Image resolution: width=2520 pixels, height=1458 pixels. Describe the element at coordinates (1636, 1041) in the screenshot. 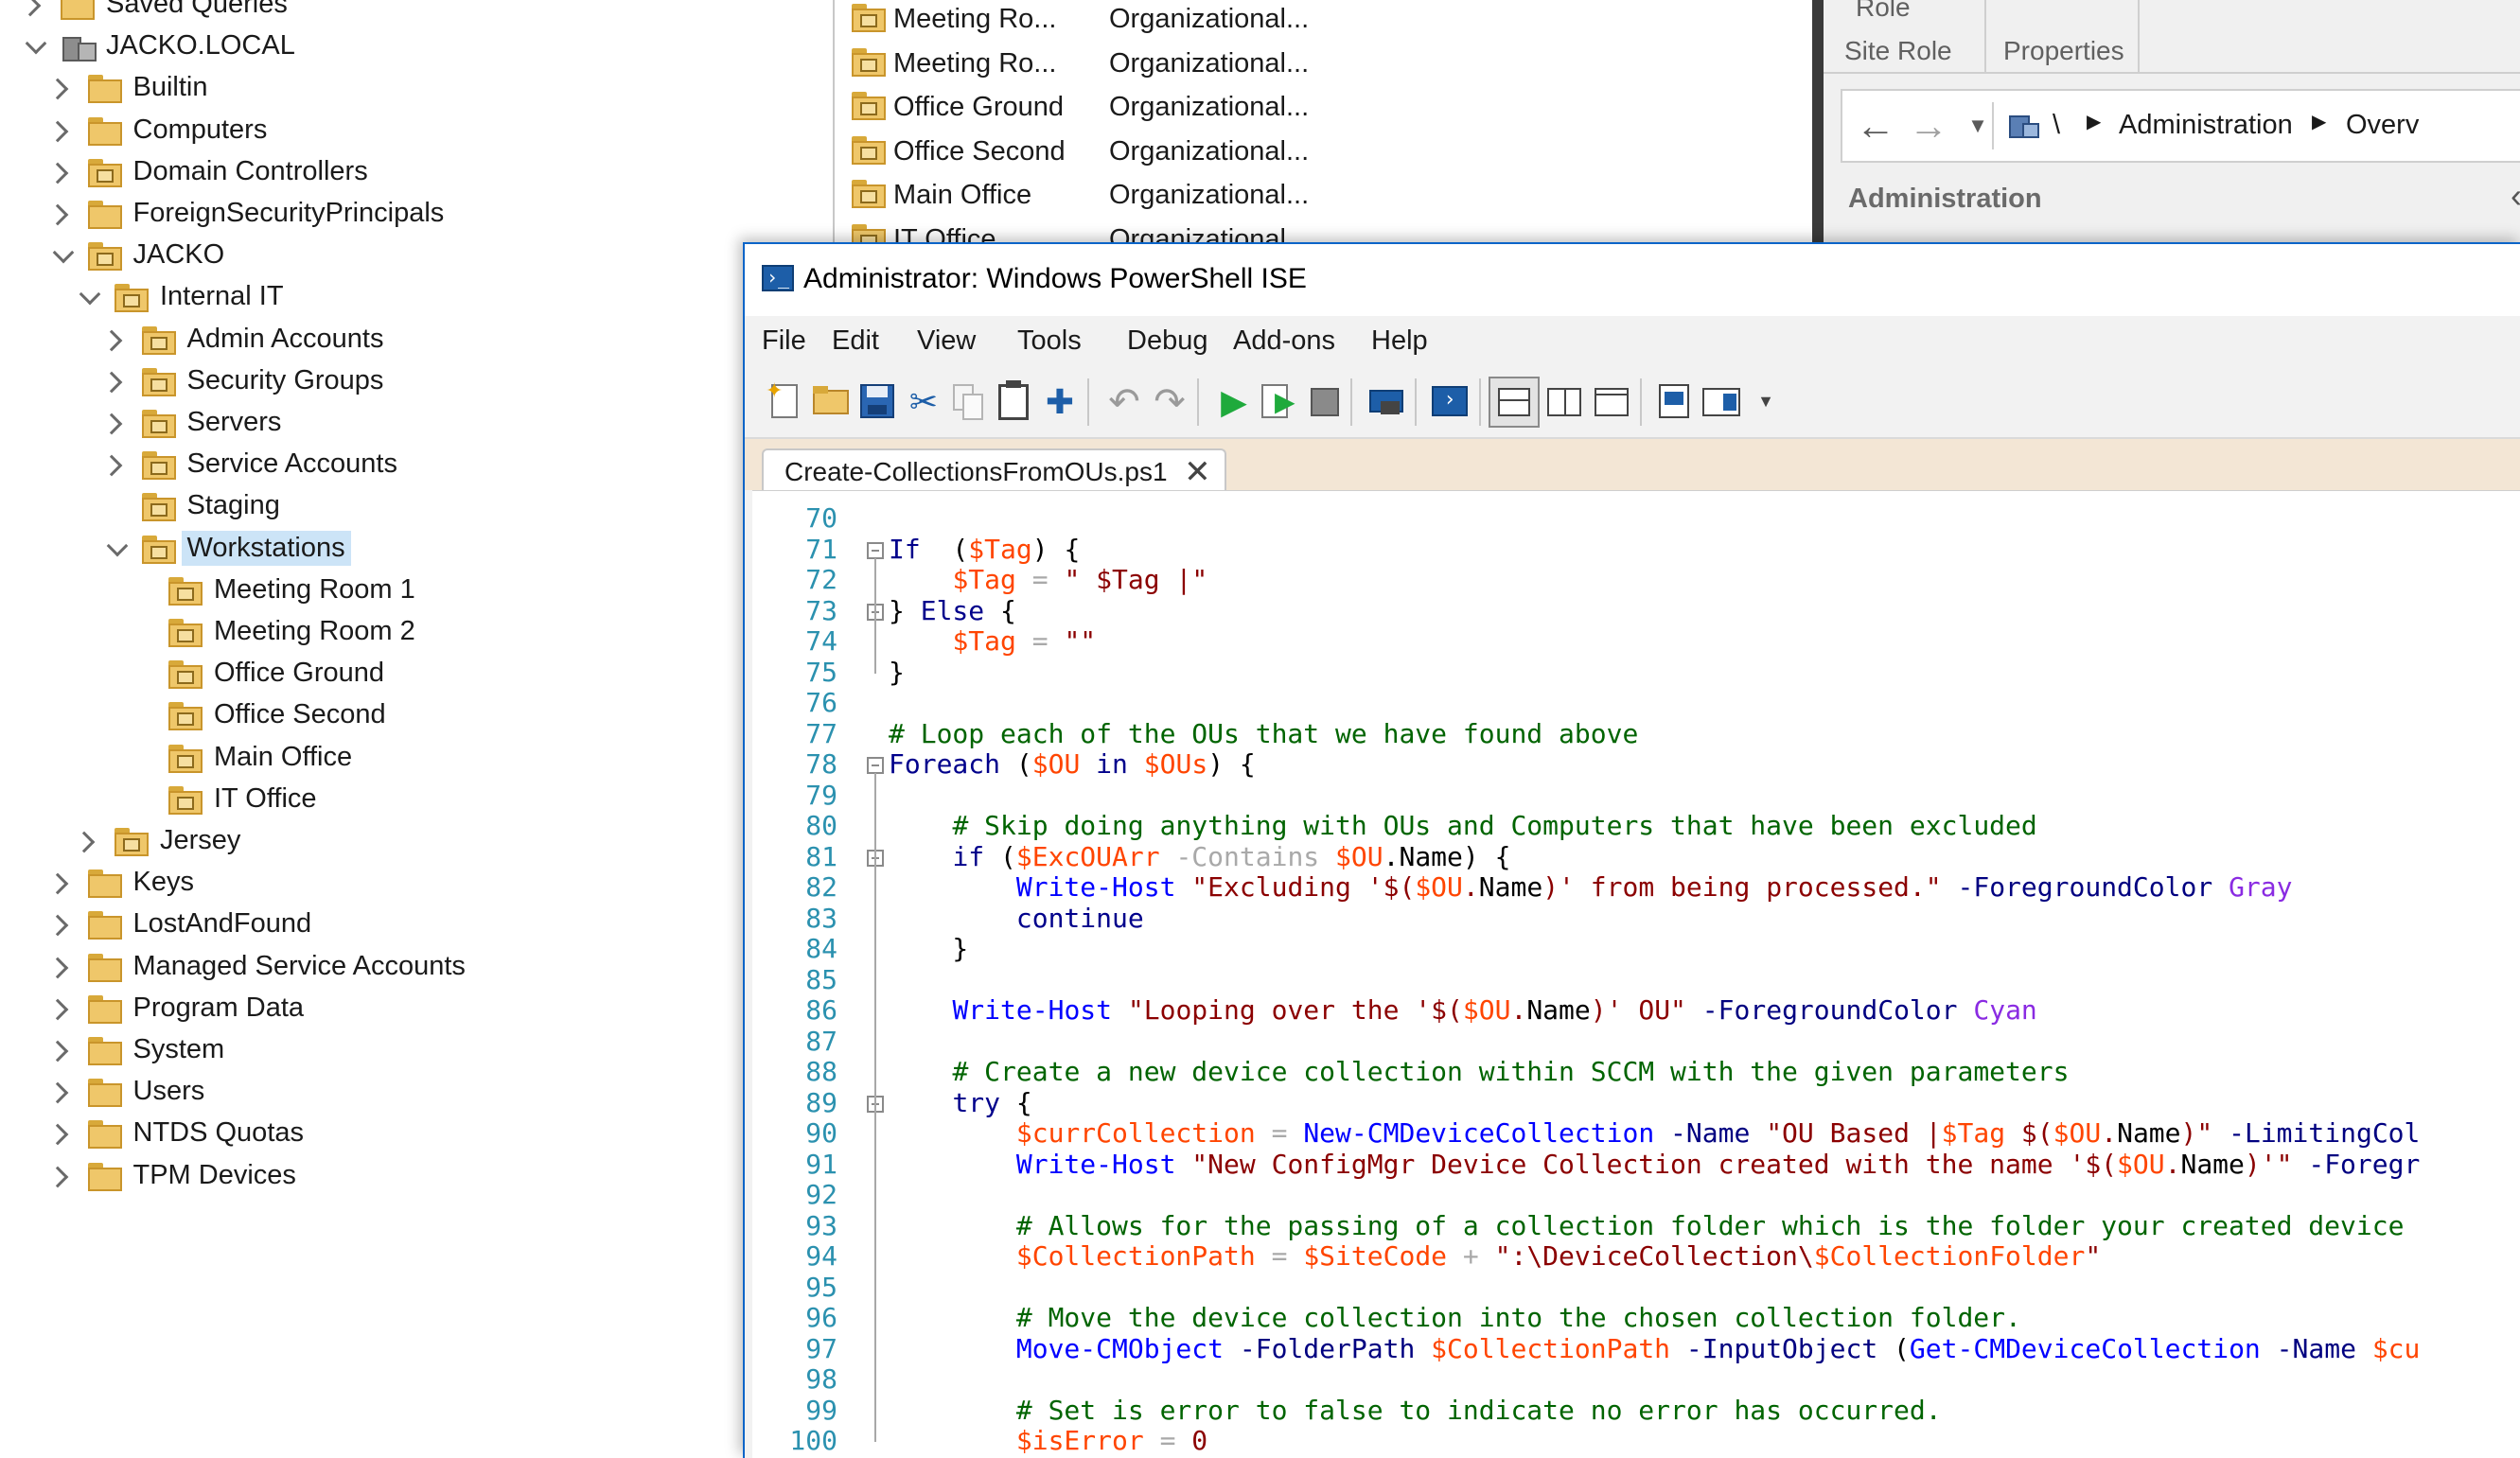

I see `code-line: 87` at that location.